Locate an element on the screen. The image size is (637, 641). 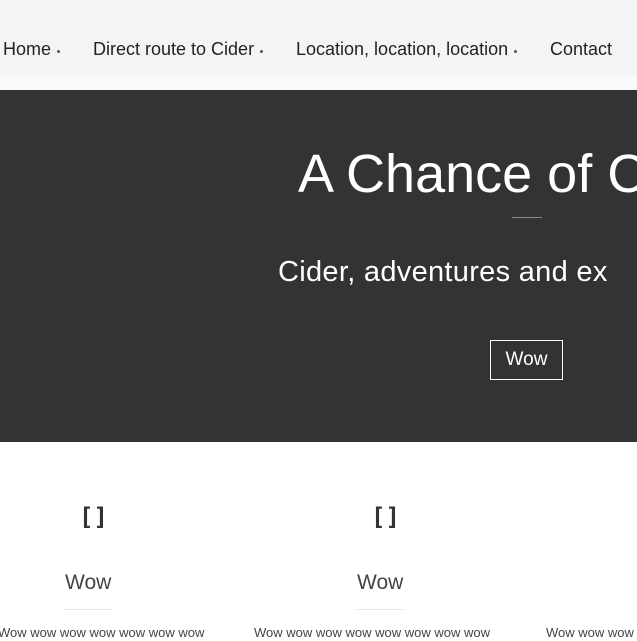
nav-item-location: Location, location, location is located at coordinates (407, 49).